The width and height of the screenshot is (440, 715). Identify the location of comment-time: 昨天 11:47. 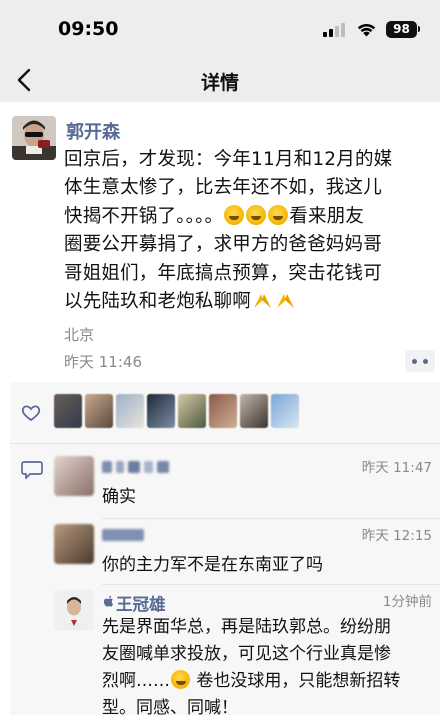
(396, 468).